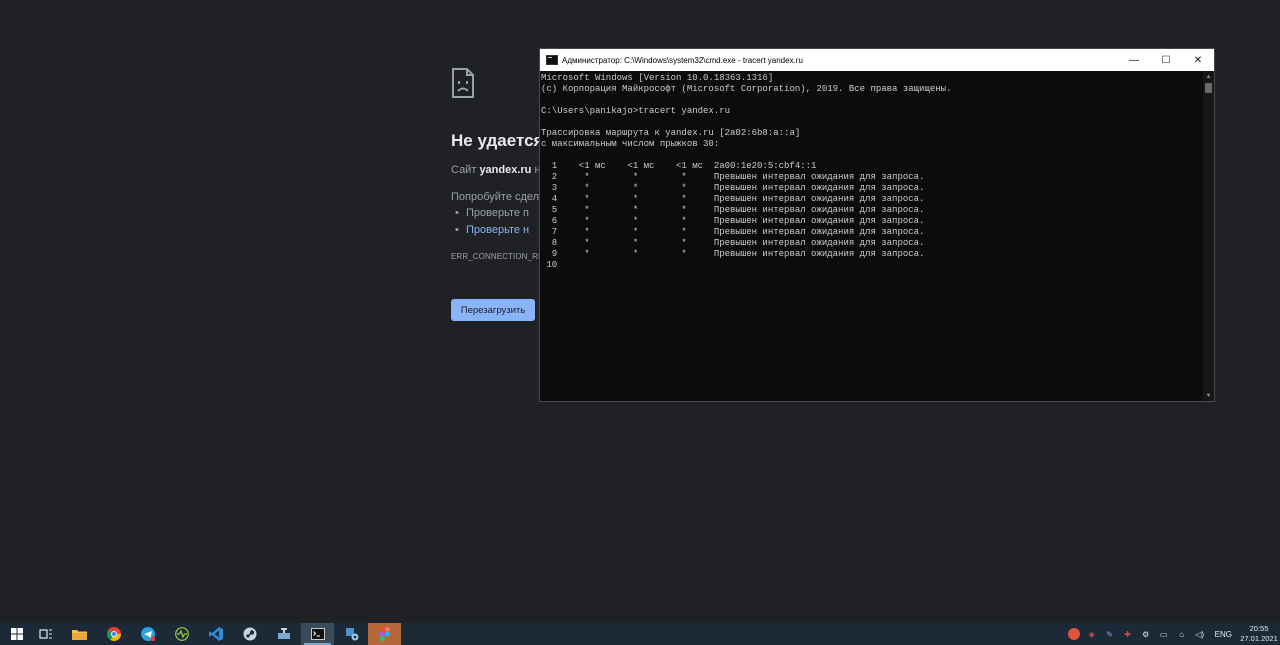 This screenshot has width=1280, height=645. I want to click on suggestion-link-check-proxy: Проверьте н, so click(492, 230).